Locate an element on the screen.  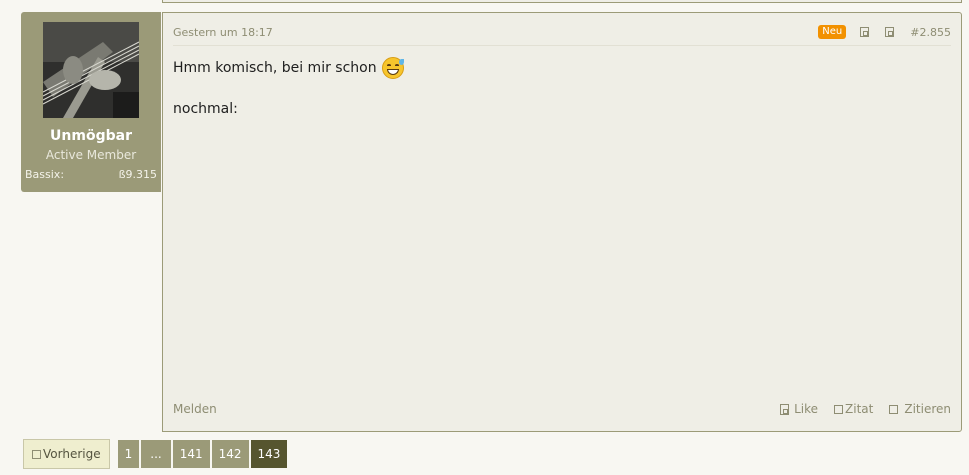
user-info-card: Unmögbar Active Member Bassix: ß9.315 is located at coordinates (95, 102).